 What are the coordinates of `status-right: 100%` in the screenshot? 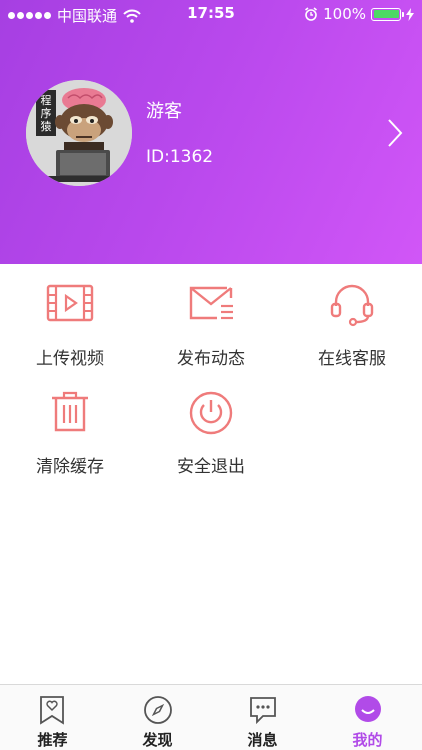 It's located at (359, 14).